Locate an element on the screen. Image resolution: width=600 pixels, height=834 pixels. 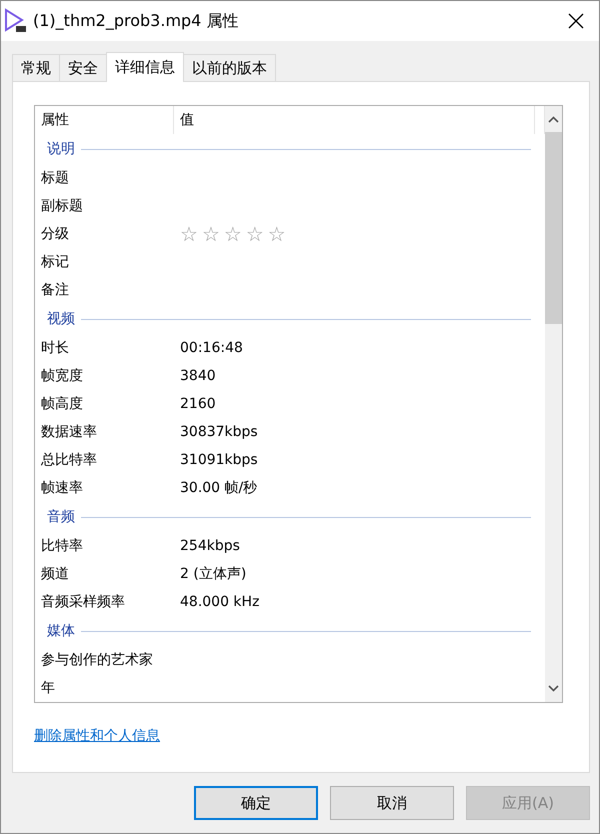
property-name: 音频采样频率 is located at coordinates (83, 602).